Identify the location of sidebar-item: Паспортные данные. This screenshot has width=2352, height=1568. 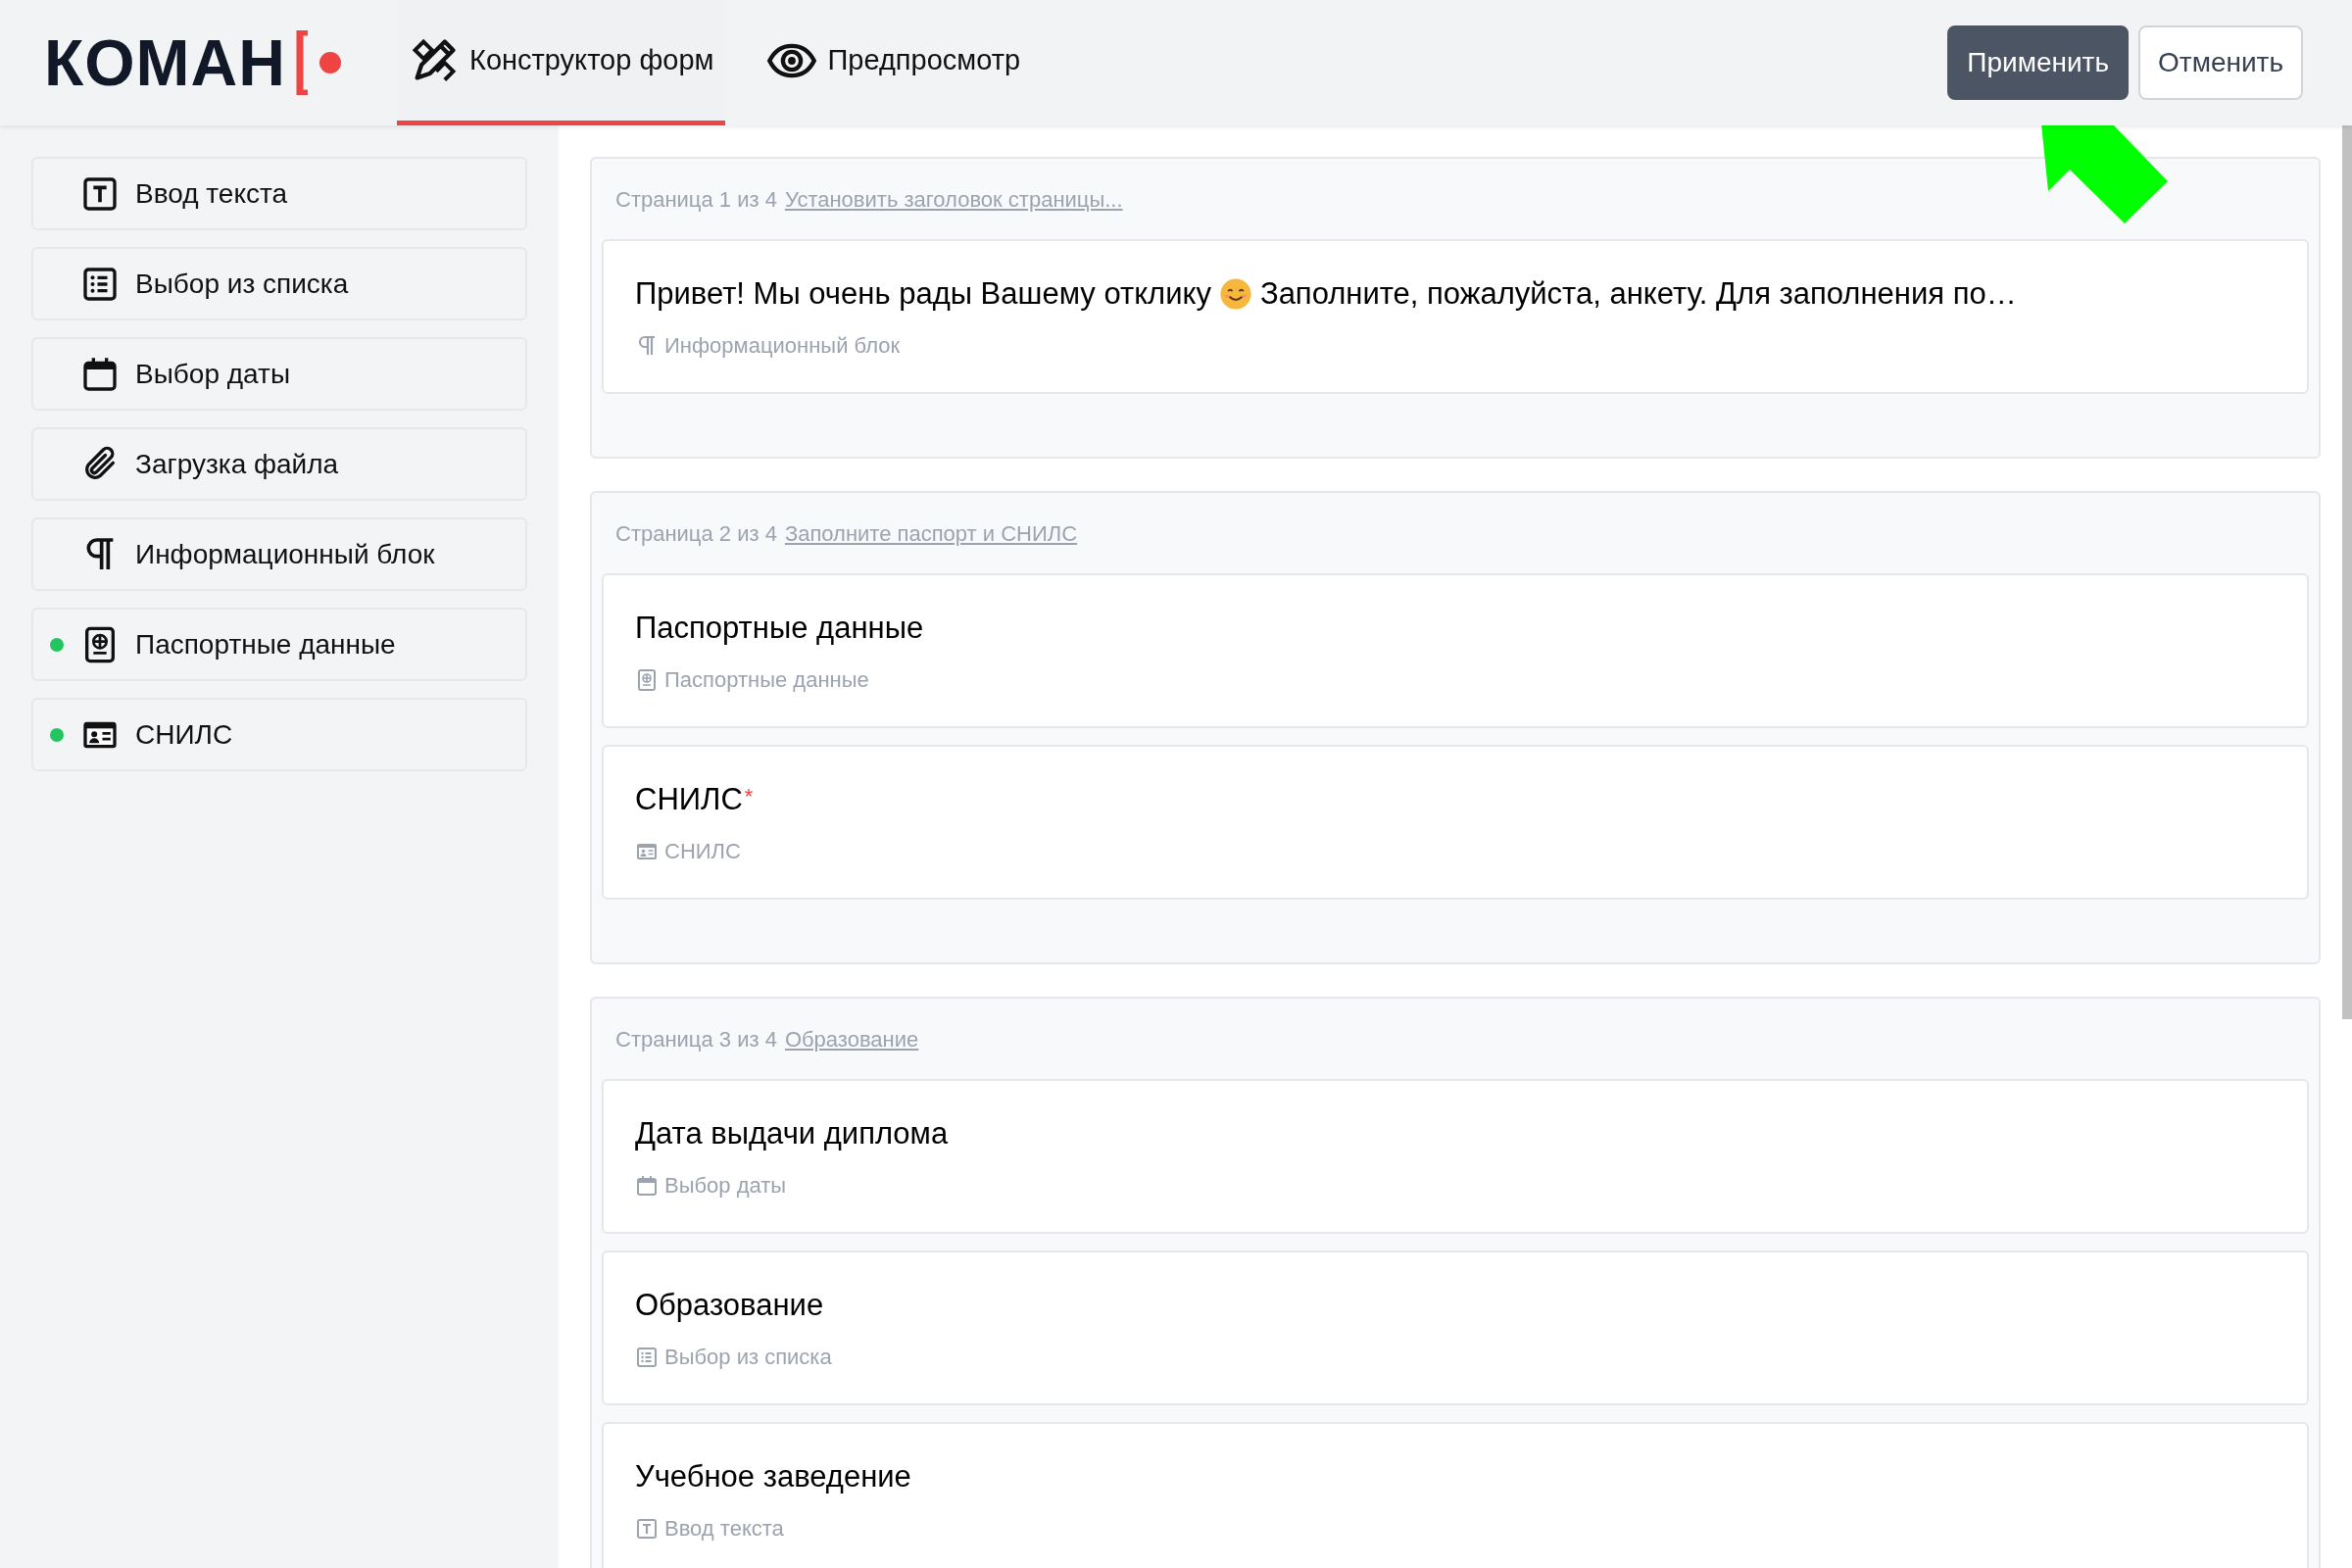
(279, 644).